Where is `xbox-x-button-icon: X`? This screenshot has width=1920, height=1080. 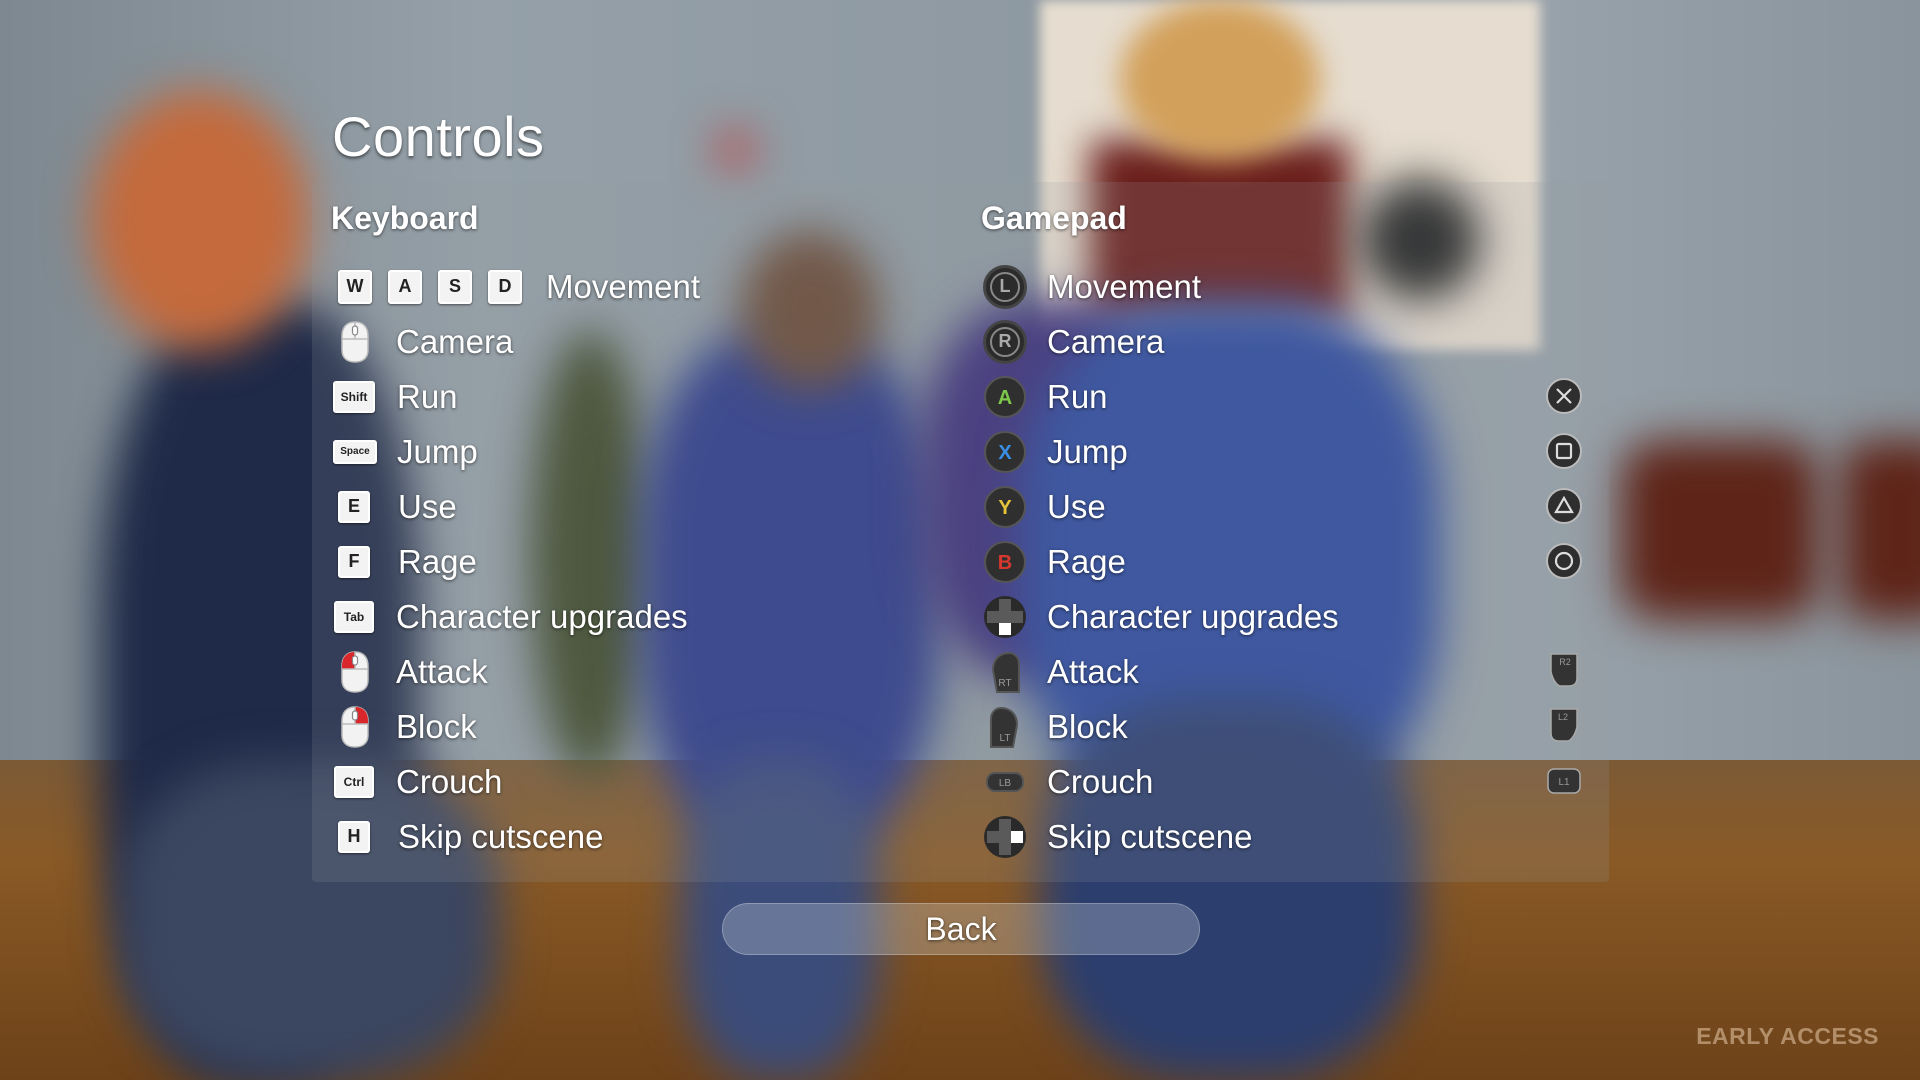 xbox-x-button-icon: X is located at coordinates (1005, 452).